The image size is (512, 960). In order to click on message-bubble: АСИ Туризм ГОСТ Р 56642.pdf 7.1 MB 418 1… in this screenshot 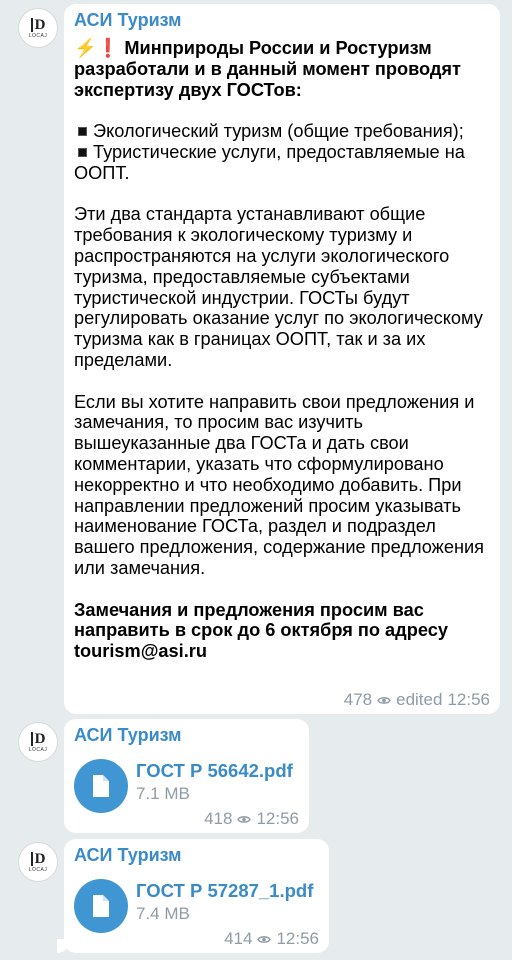, I will do `click(186, 776)`.